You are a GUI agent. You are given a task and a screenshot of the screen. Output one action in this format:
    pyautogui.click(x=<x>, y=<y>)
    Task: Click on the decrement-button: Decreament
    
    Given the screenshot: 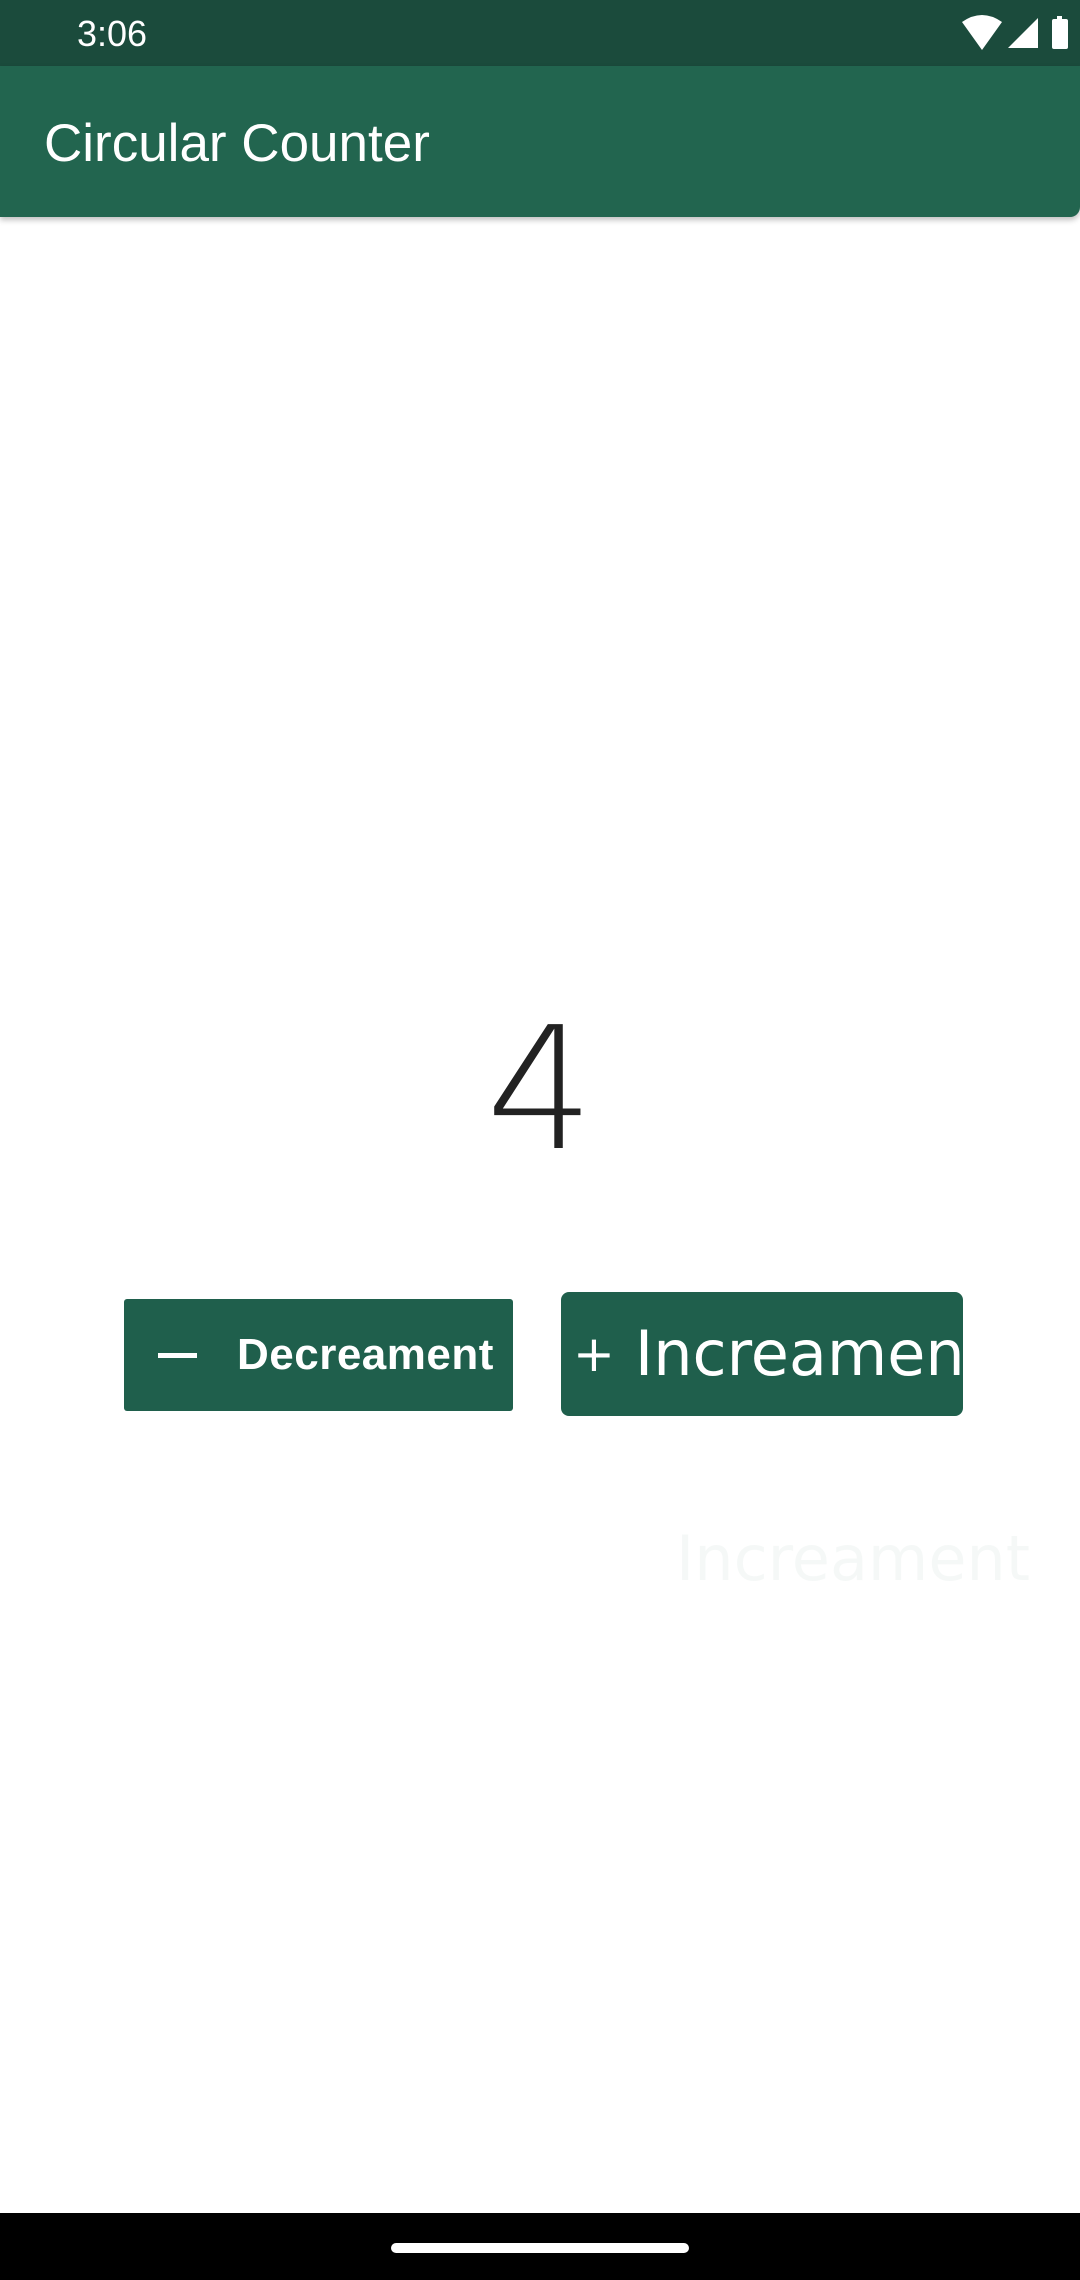 What is the action you would take?
    pyautogui.click(x=318, y=1355)
    